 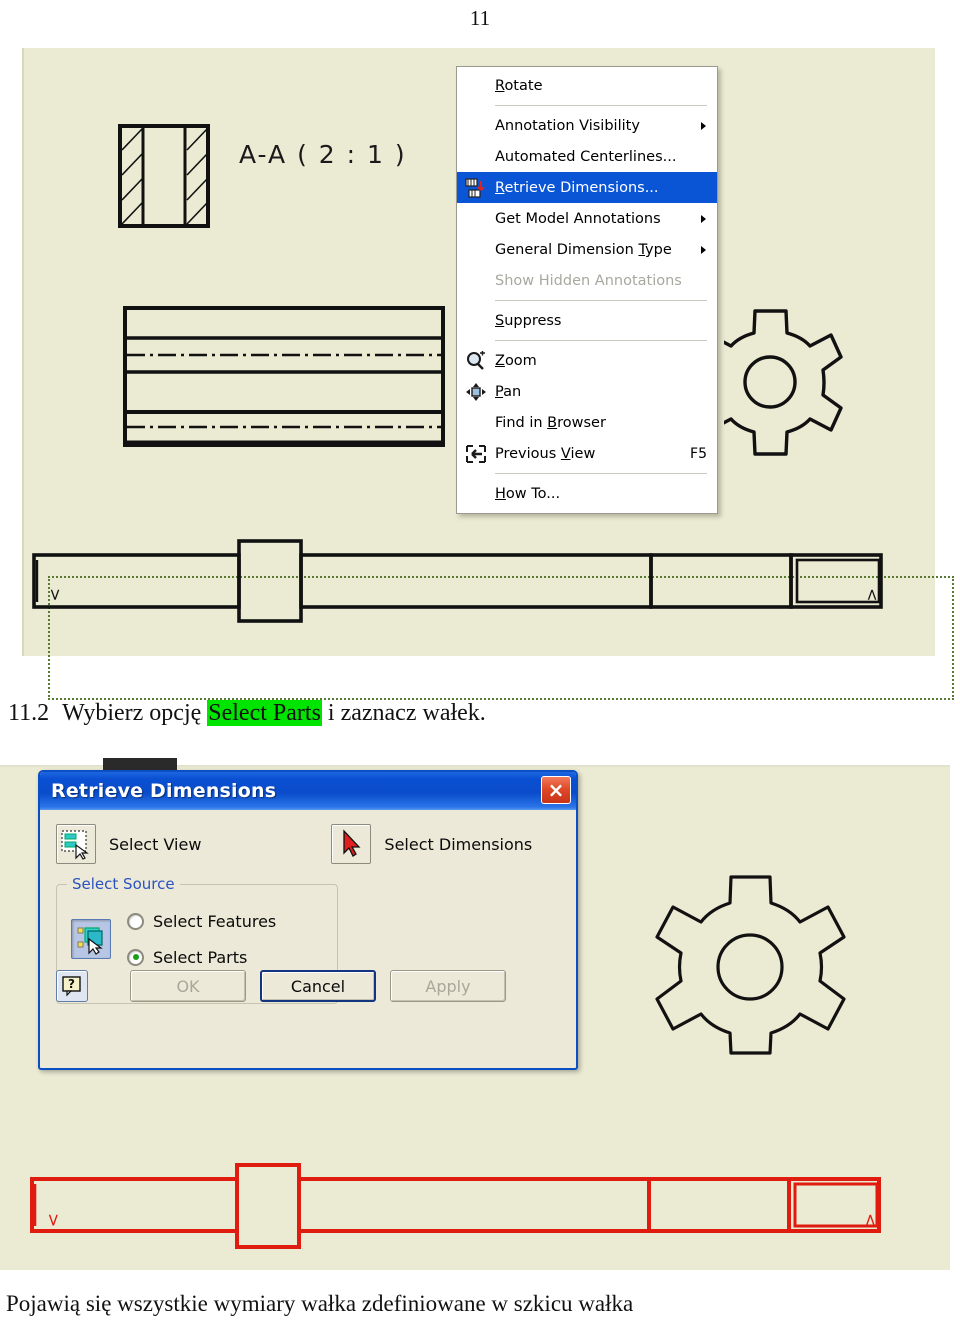 I want to click on menu-item-get-model-annotations: Get Model Annotations, so click(x=587, y=218).